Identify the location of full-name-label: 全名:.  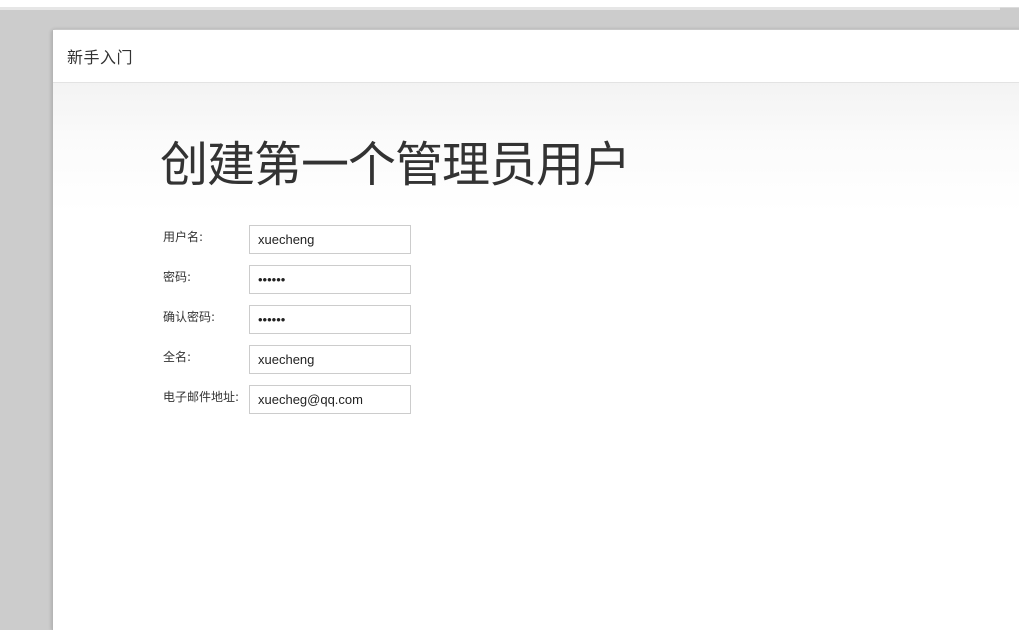
(177, 356).